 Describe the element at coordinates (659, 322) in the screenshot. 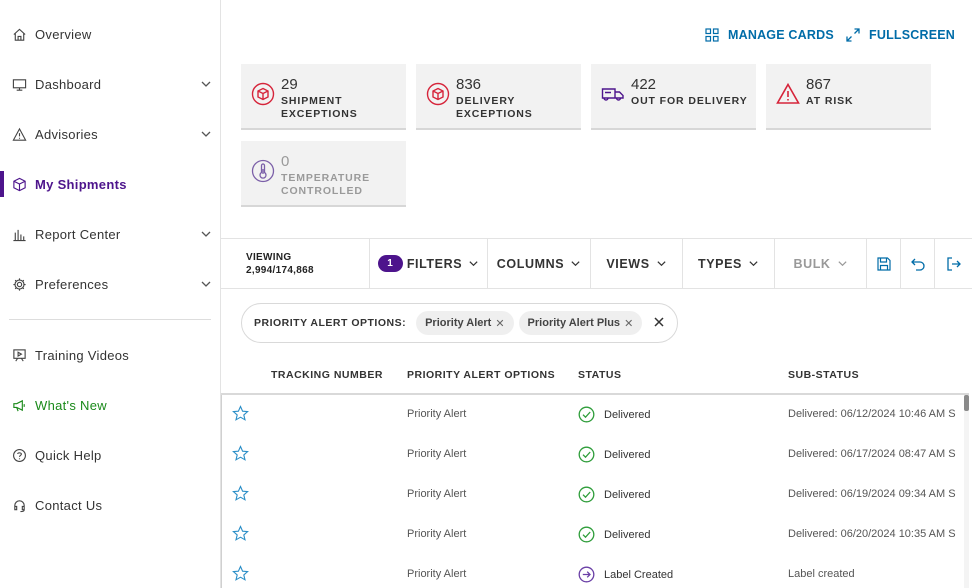

I see `clear-filters-icon` at that location.